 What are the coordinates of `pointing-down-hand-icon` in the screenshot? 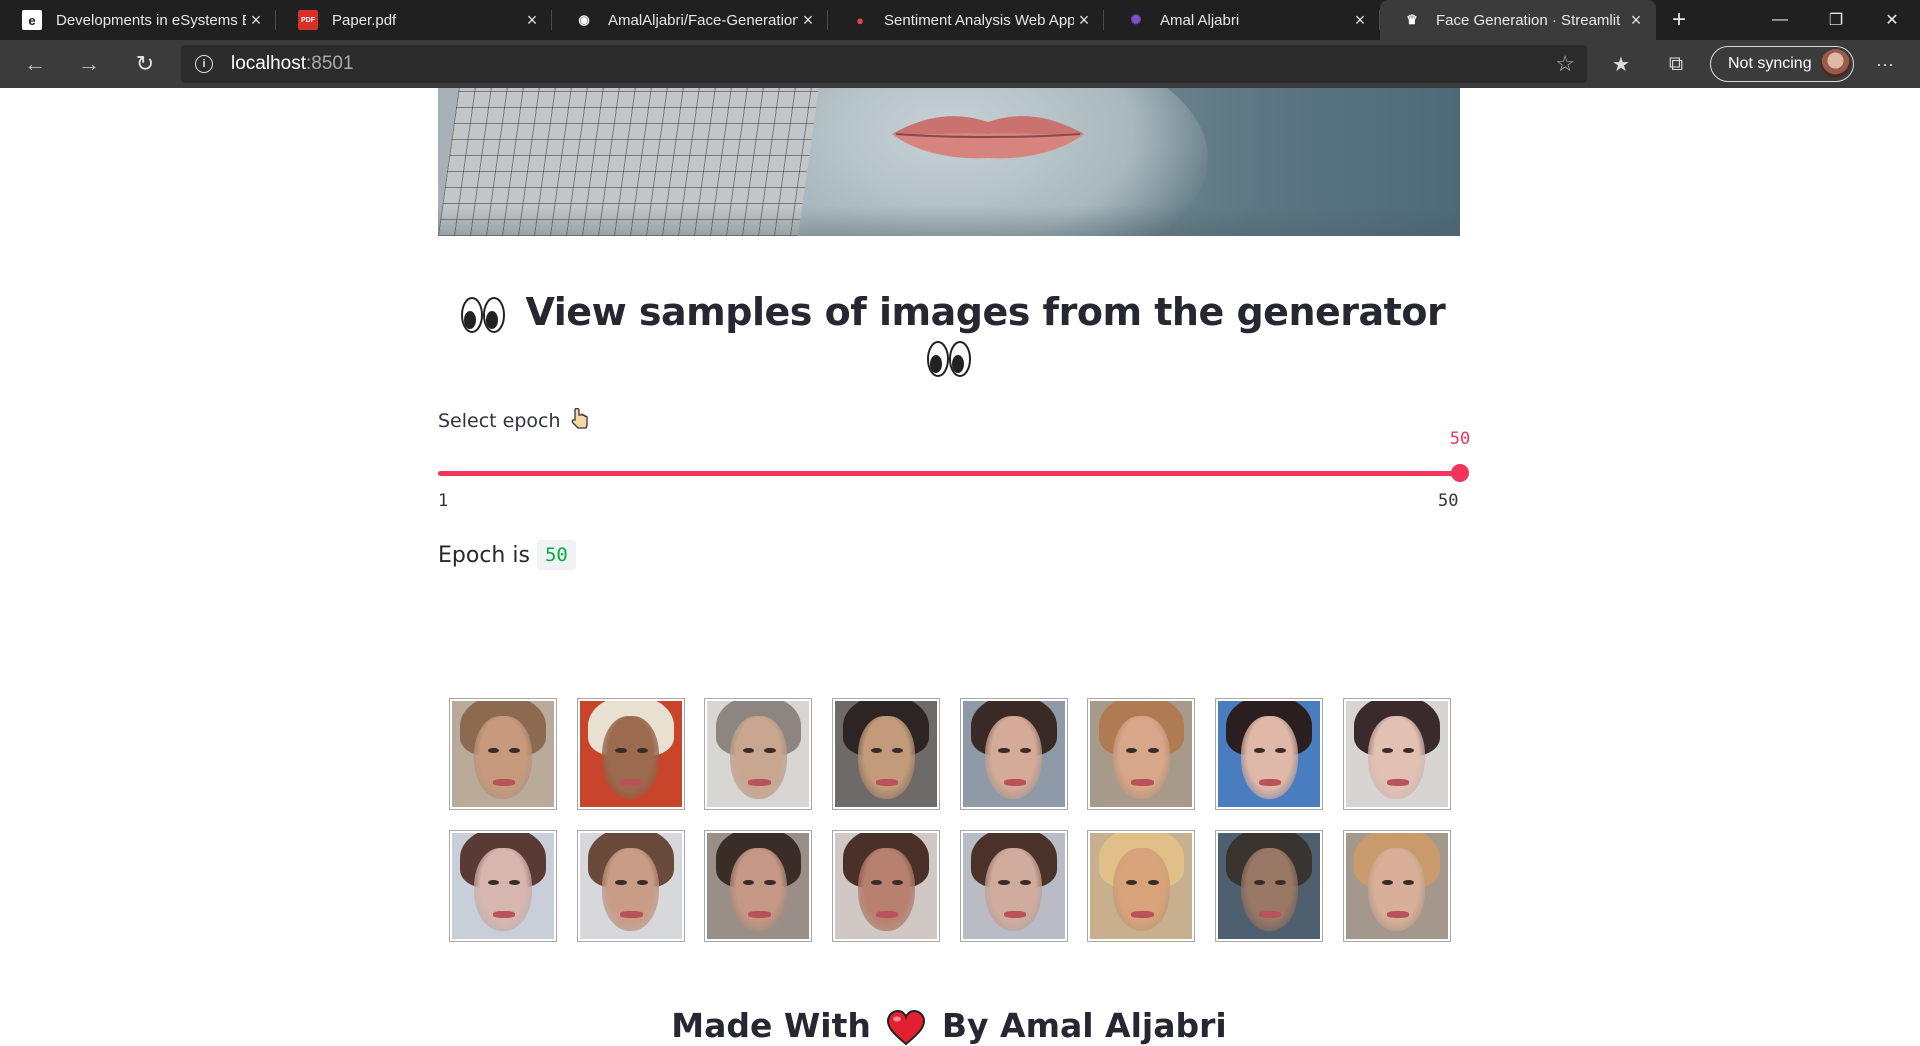 It's located at (579, 418).